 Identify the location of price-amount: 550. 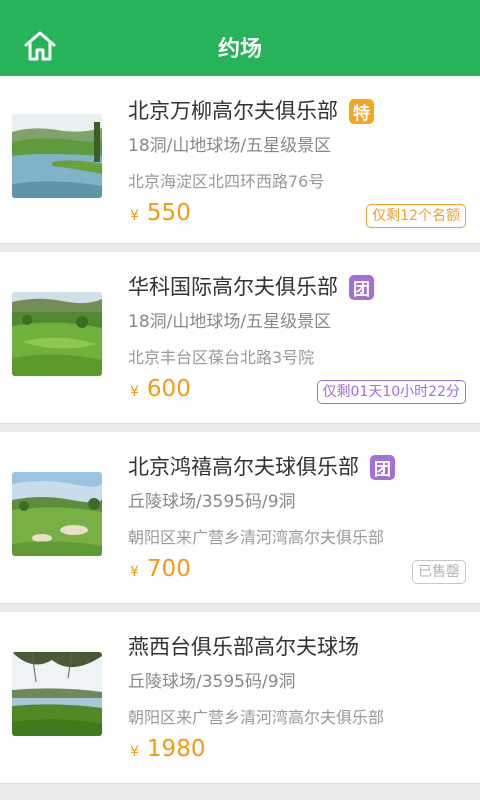
(168, 213).